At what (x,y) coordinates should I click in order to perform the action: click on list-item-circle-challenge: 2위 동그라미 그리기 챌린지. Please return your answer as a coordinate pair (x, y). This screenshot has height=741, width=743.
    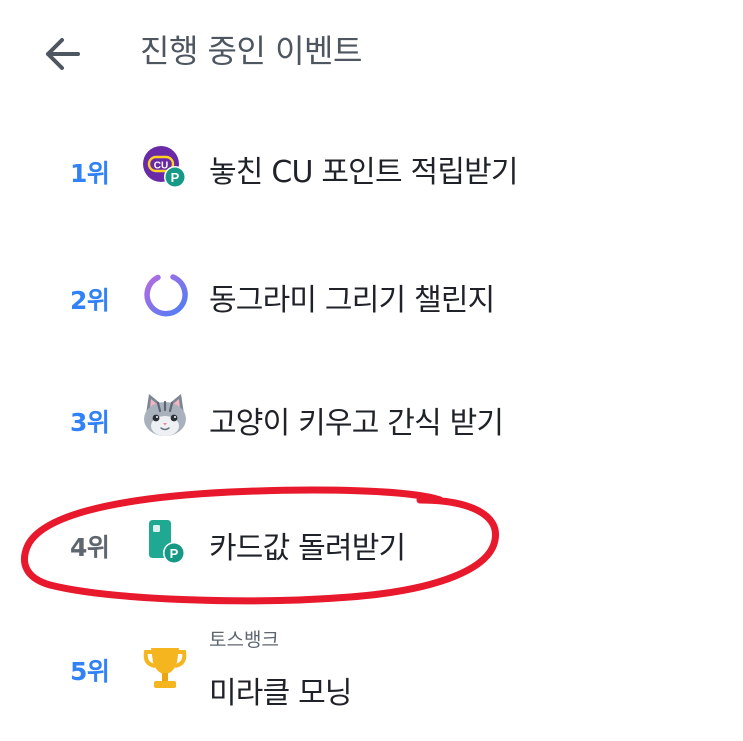
    Looking at the image, I should click on (371, 295).